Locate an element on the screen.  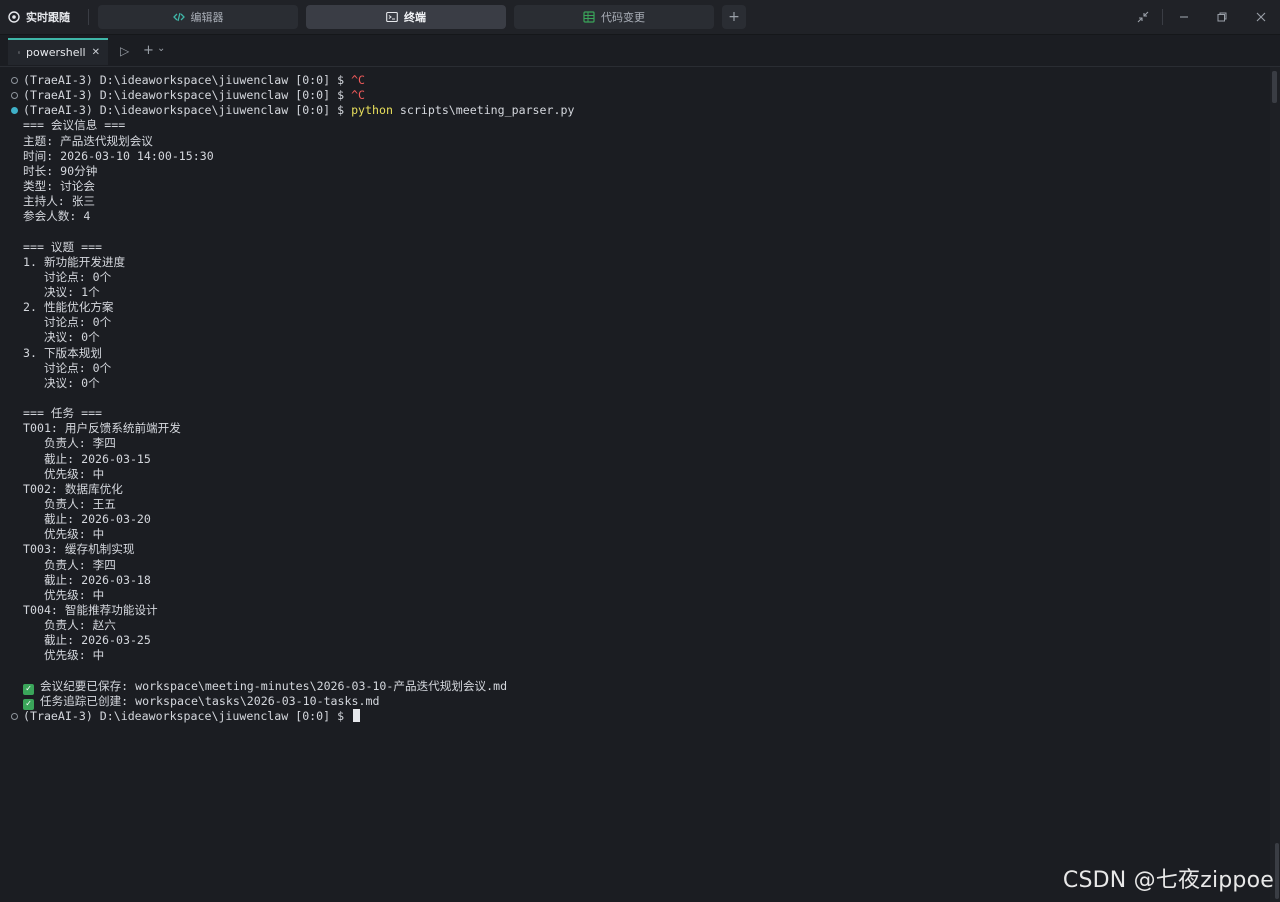
output-line: === 议题 === is located at coordinates (63, 246).